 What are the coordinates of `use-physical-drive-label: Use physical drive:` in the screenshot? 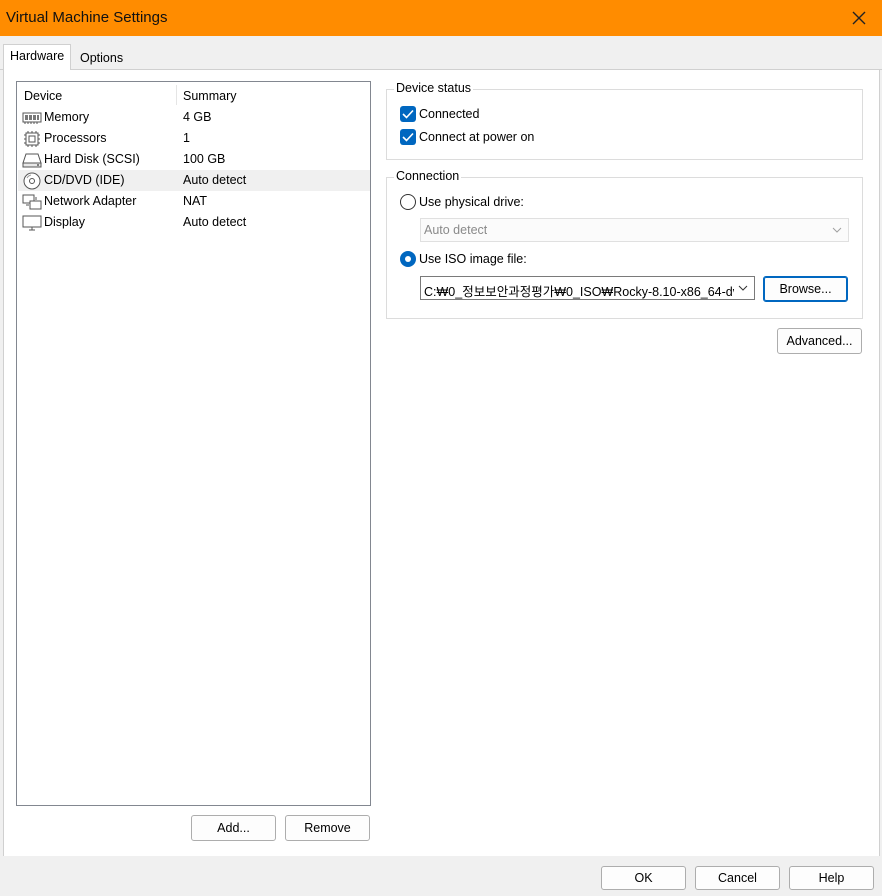 It's located at (471, 202).